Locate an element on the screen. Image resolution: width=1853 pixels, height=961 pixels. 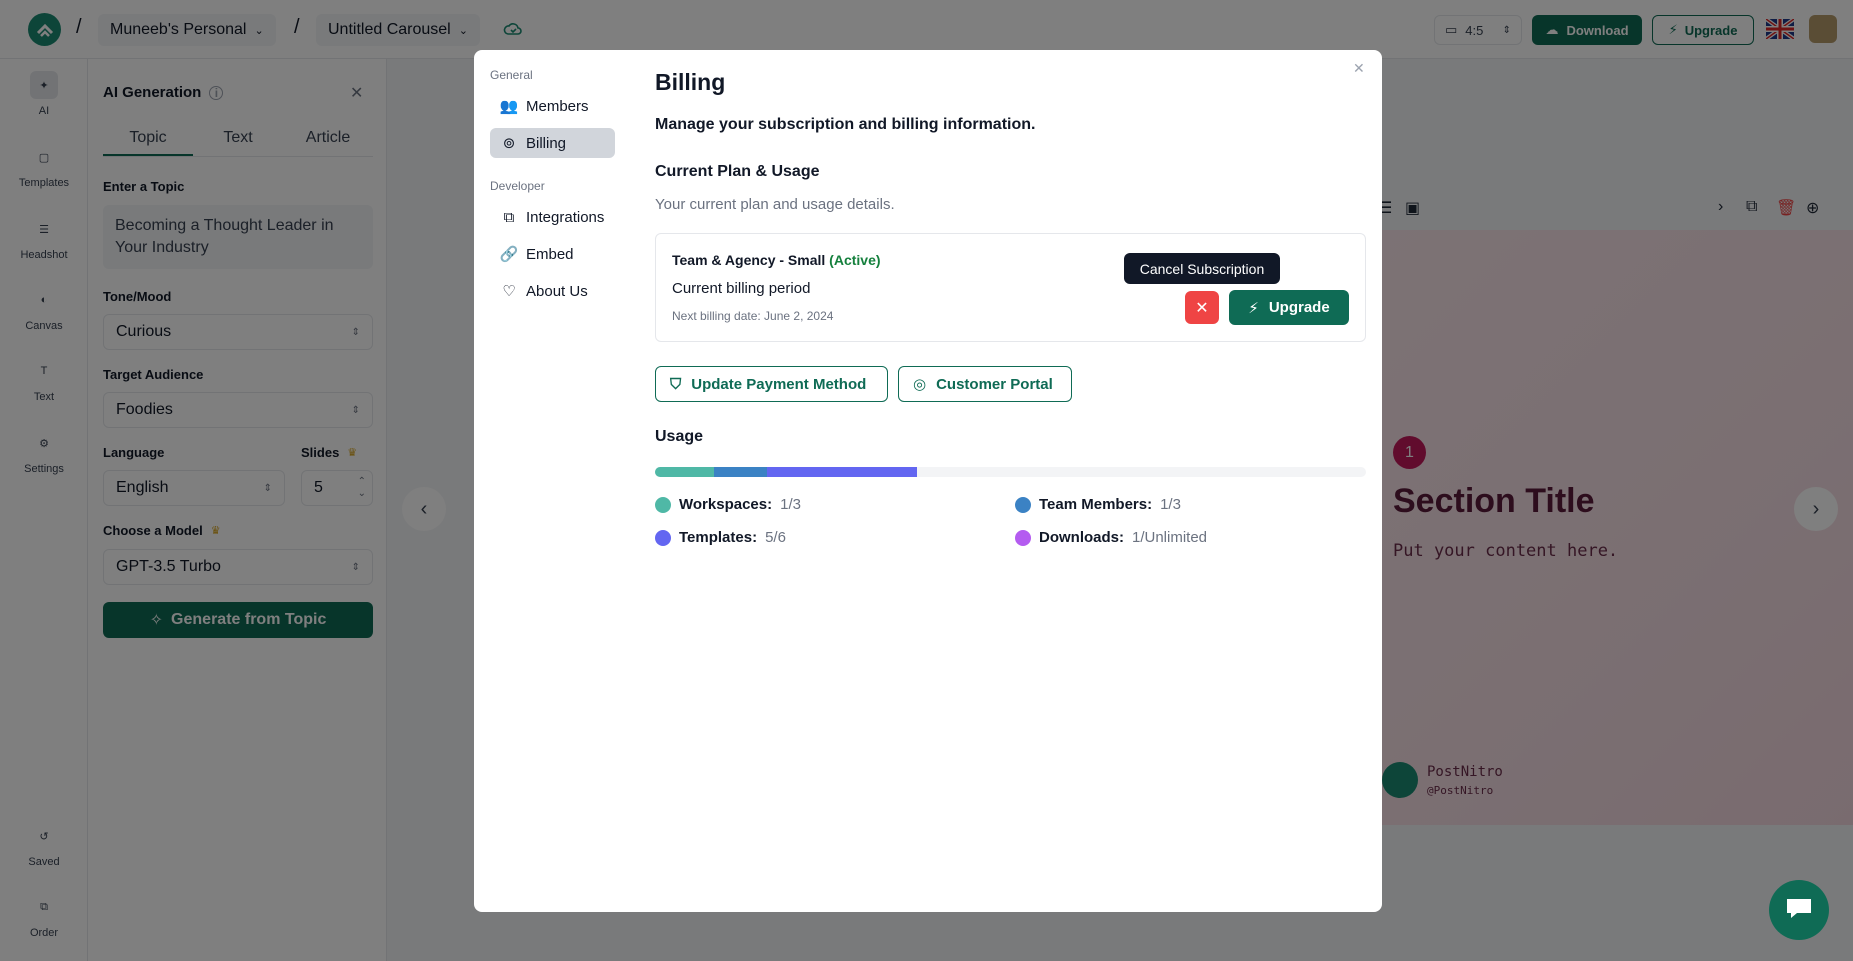
customer-portal-button: ◎ Customer Portal is located at coordinates (985, 384).